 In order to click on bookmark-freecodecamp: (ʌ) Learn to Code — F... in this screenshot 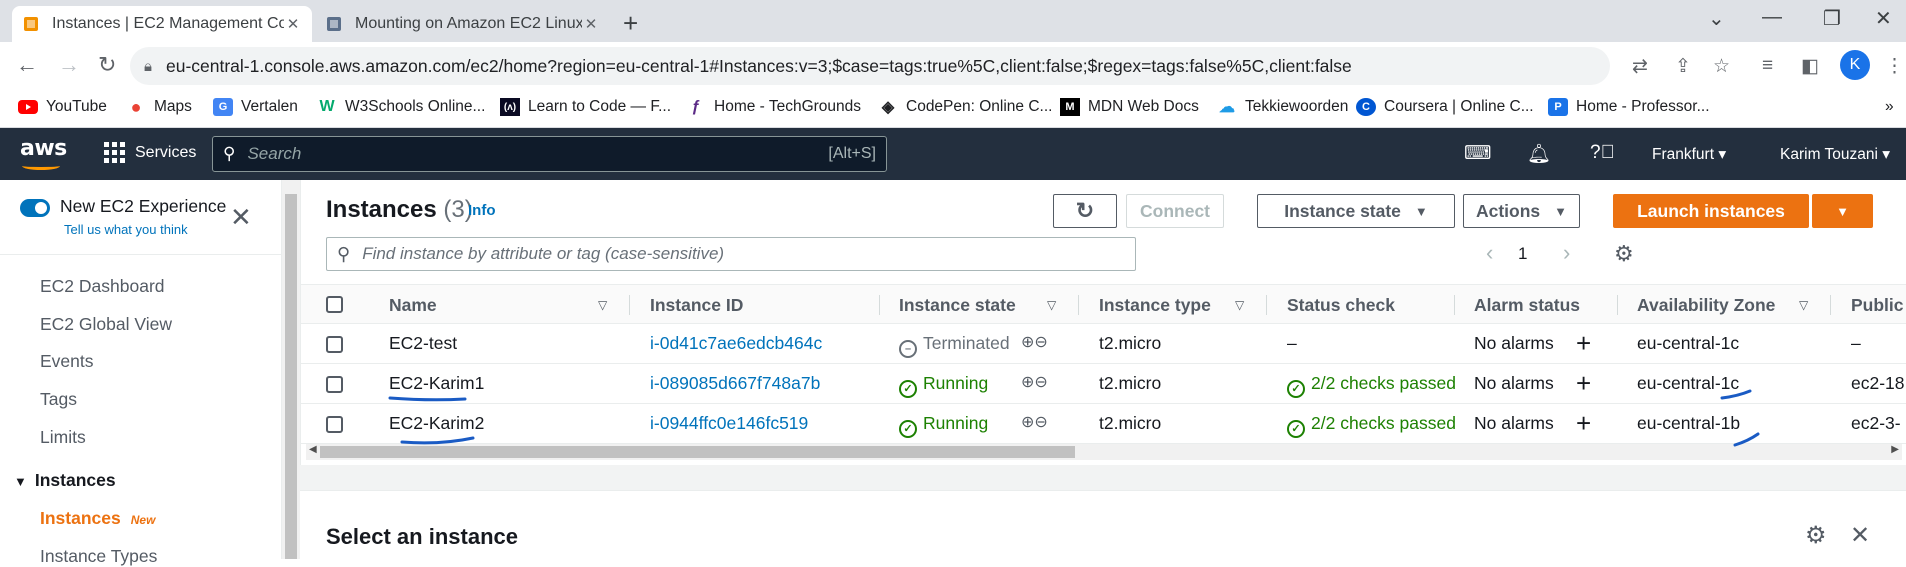, I will do `click(585, 107)`.